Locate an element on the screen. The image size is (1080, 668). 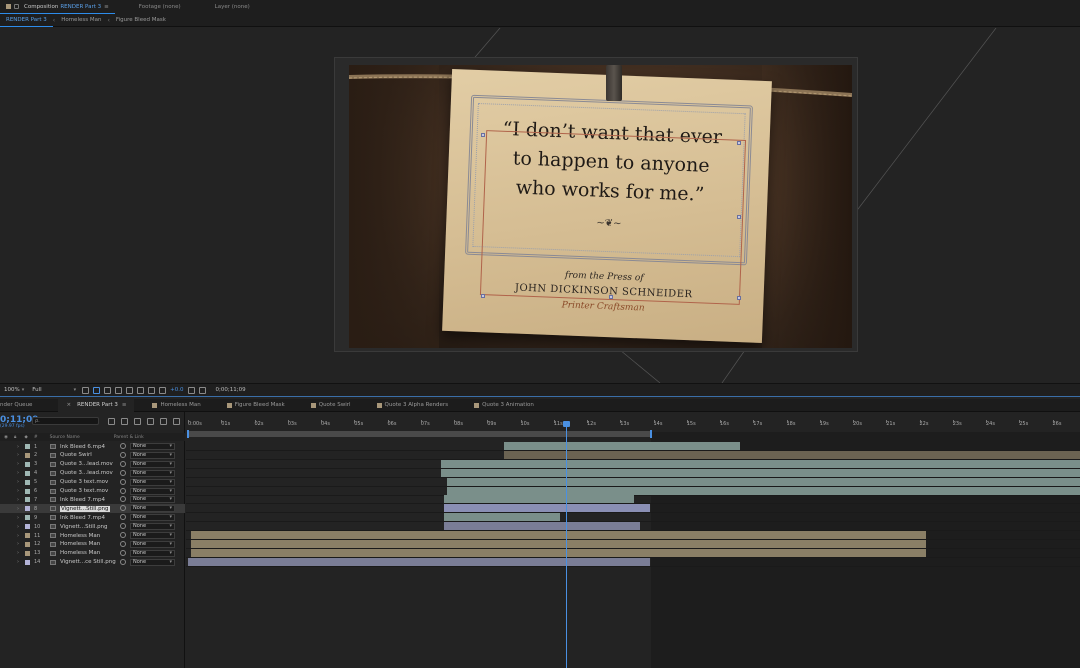
exposure-icon is located at coordinates (163, 390).